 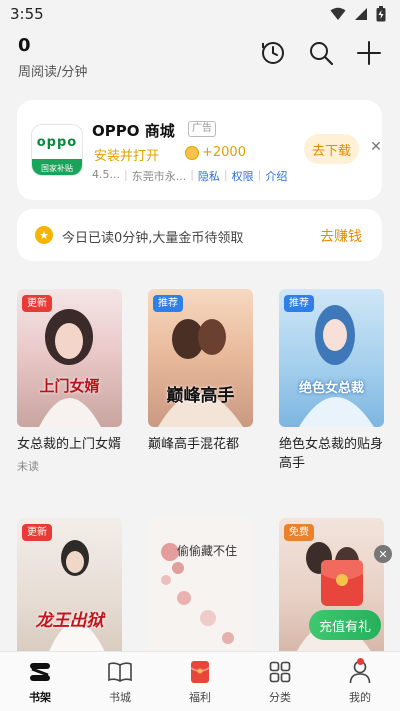 What do you see at coordinates (53, 72) in the screenshot?
I see `weekly-read-label: 周阅读/分钟` at bounding box center [53, 72].